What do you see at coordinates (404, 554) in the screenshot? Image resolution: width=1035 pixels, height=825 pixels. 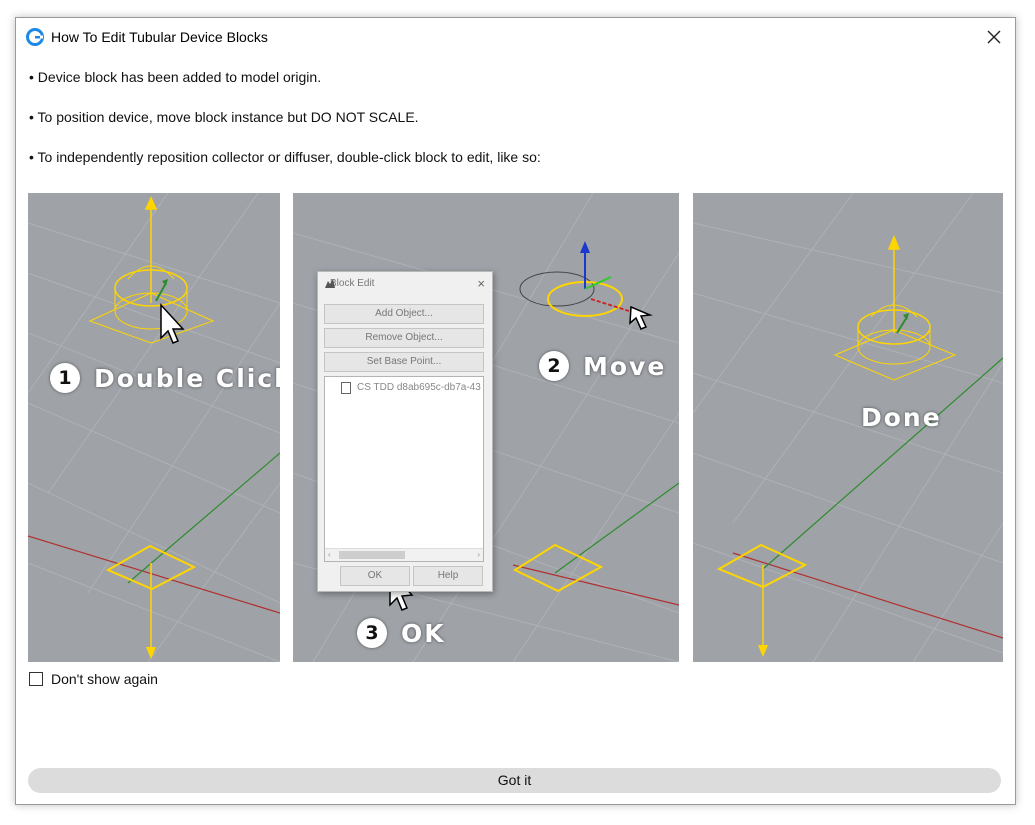 I see `horizontal-scrollbar: ‹ ›` at bounding box center [404, 554].